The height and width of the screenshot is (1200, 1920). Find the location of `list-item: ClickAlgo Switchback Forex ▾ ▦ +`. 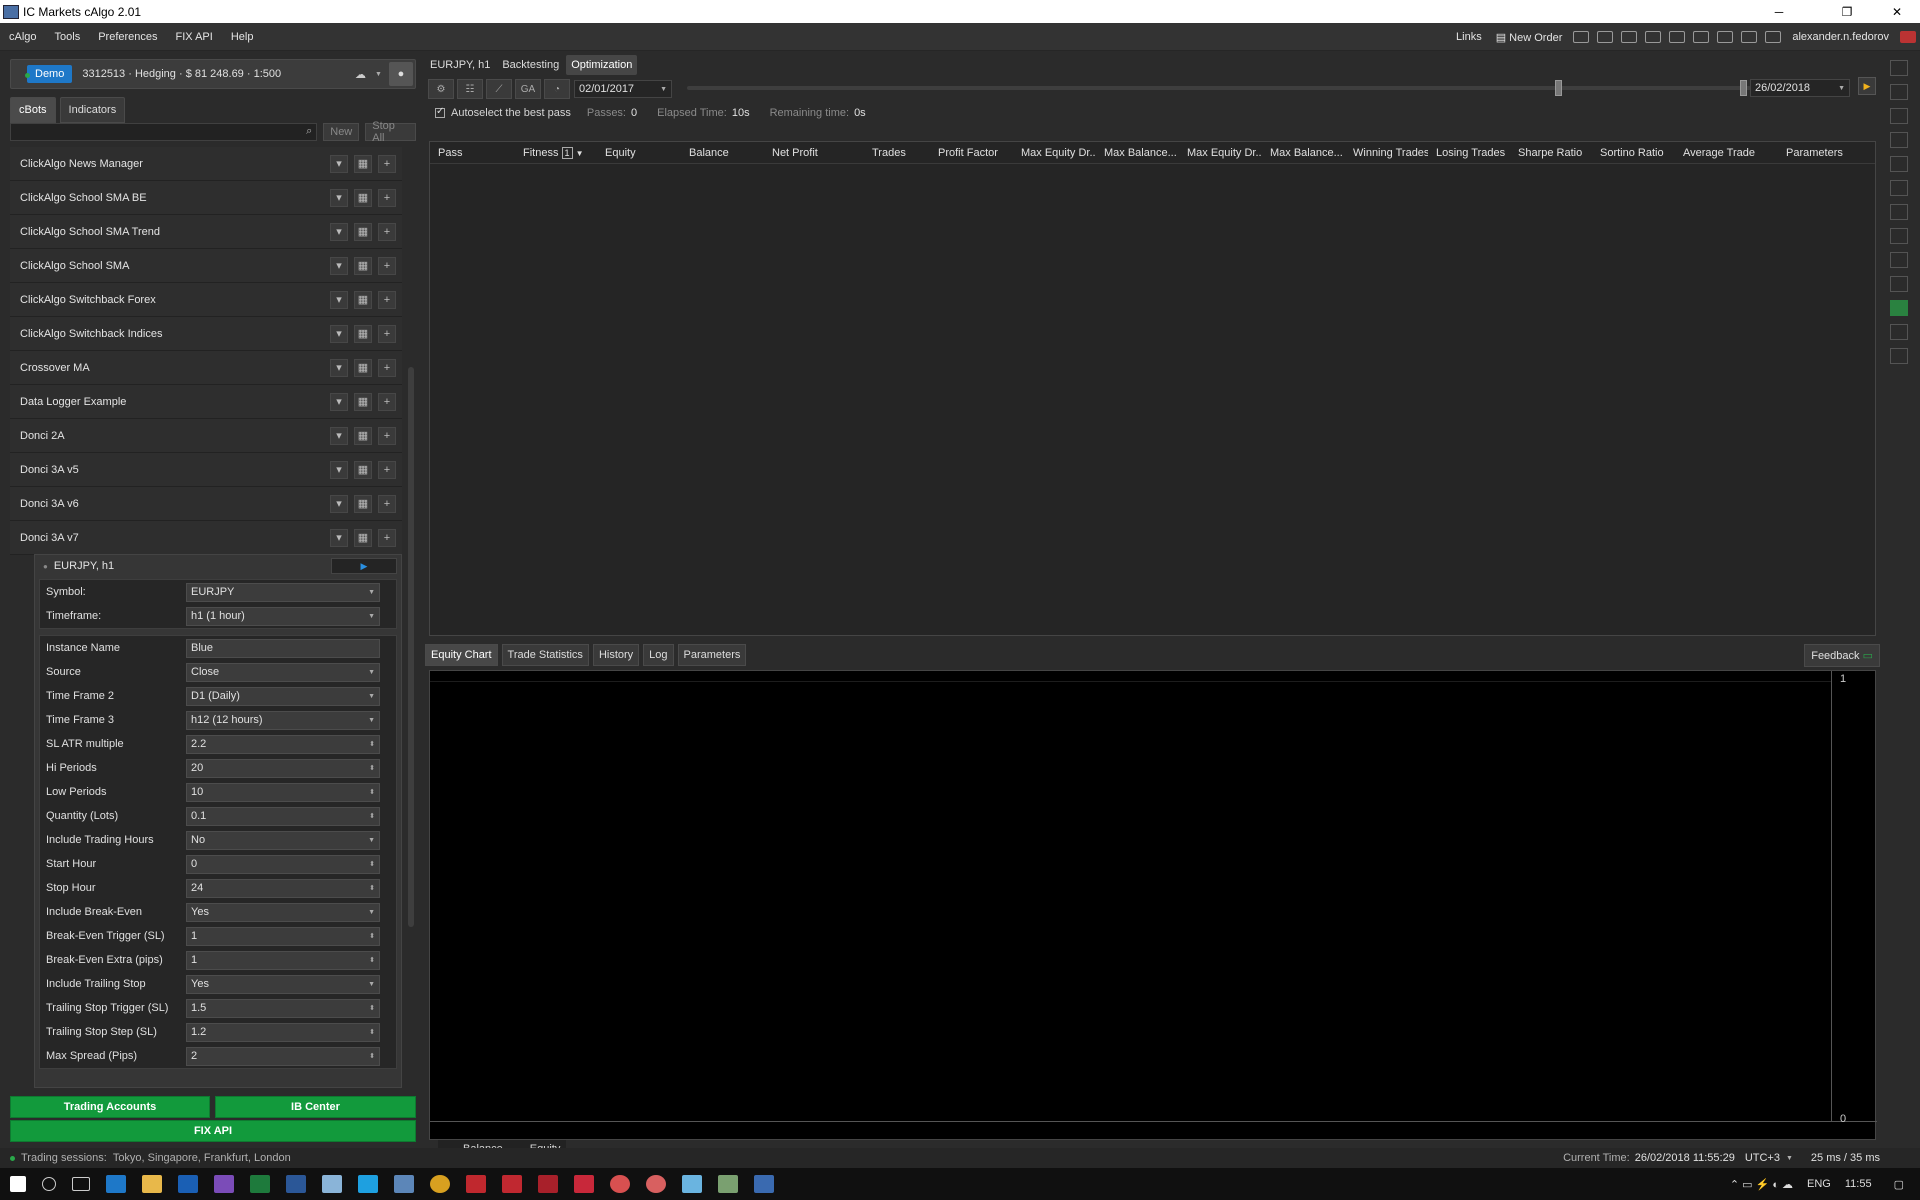

list-item: ClickAlgo Switchback Forex ▾ ▦ + is located at coordinates (206, 300).